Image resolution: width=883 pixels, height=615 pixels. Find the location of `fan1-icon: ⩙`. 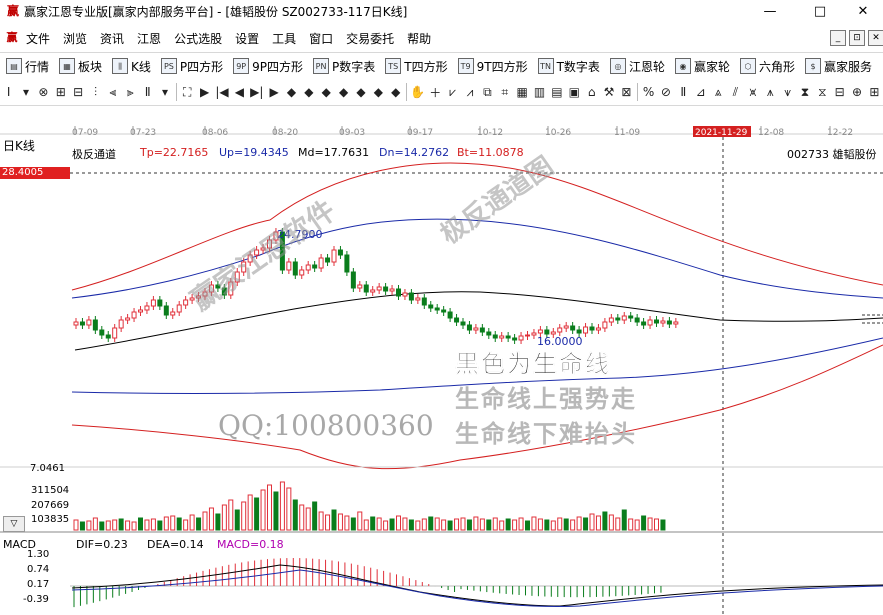

fan1-icon: ⩙ is located at coordinates (752, 92).